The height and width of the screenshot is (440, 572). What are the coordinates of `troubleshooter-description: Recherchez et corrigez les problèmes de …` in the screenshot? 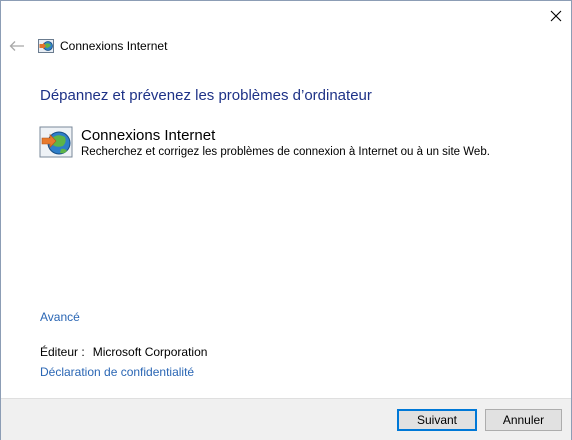 It's located at (285, 152).